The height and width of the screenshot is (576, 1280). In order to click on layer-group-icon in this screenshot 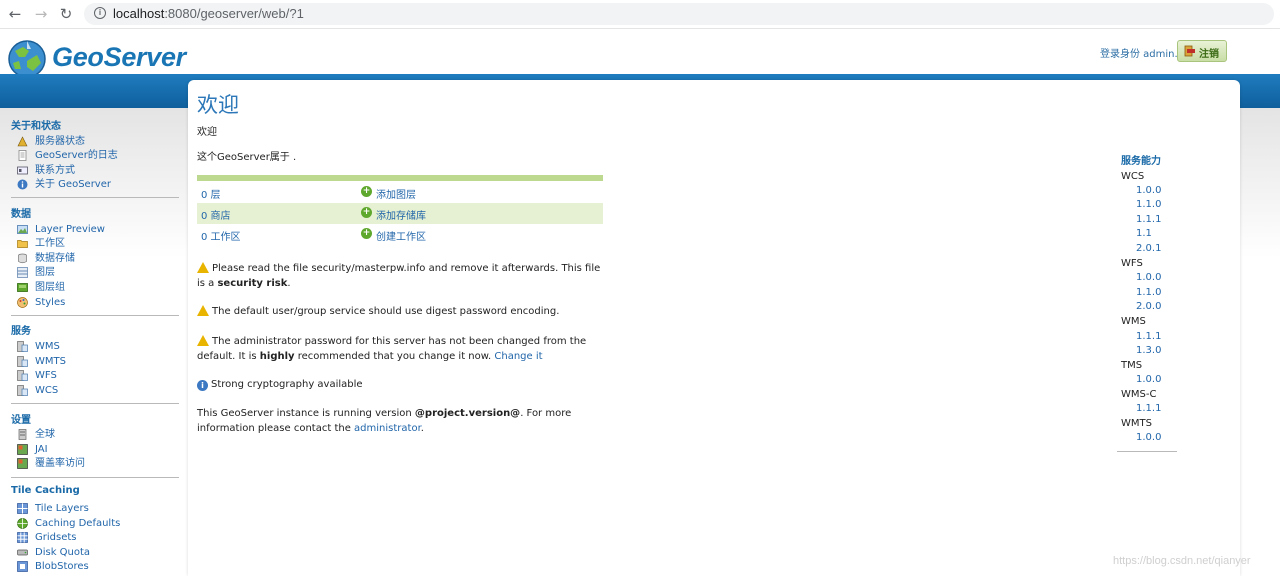, I will do `click(22, 287)`.